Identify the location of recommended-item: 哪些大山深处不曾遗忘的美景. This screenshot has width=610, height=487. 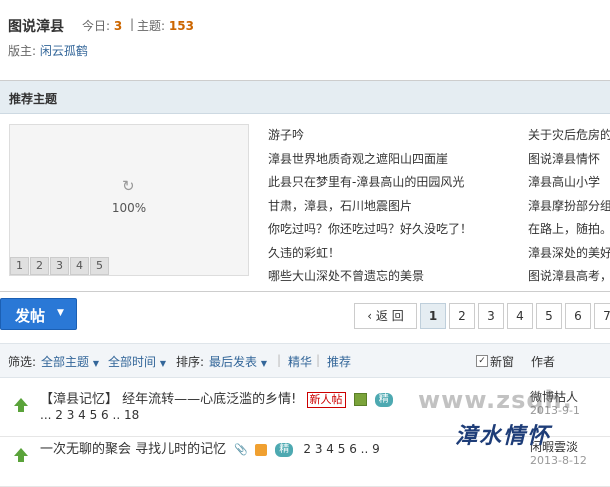
(393, 278).